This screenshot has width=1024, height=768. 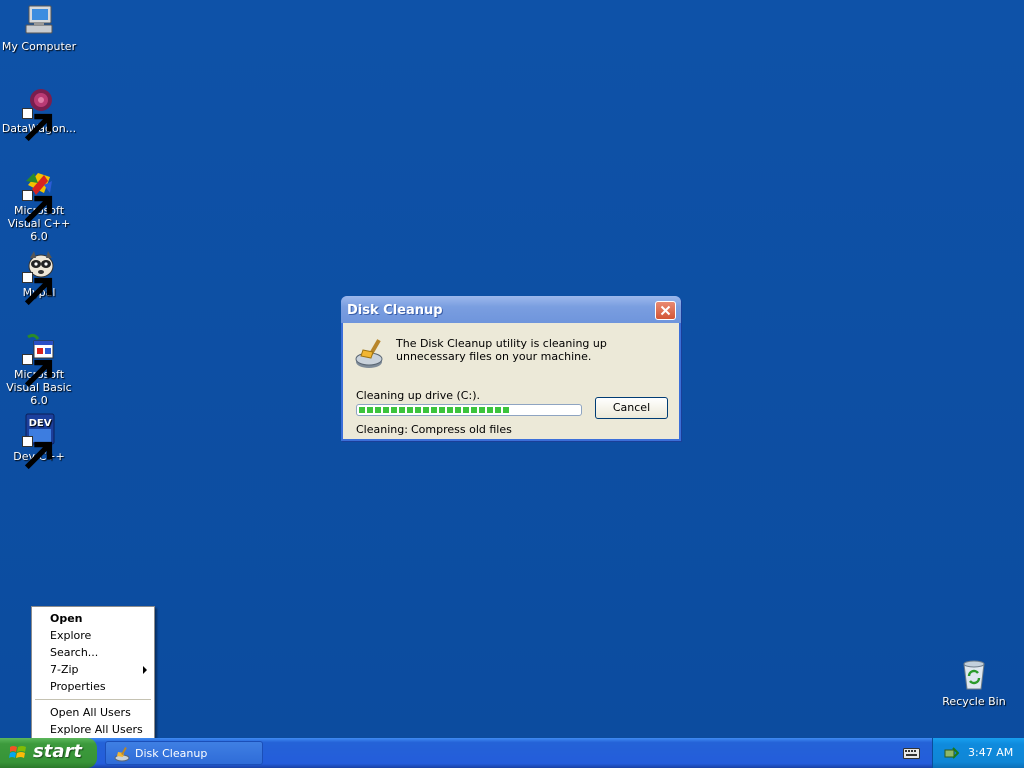 I want to click on taskbar-button-disk-cleanup: Disk Cleanup, so click(x=184, y=753).